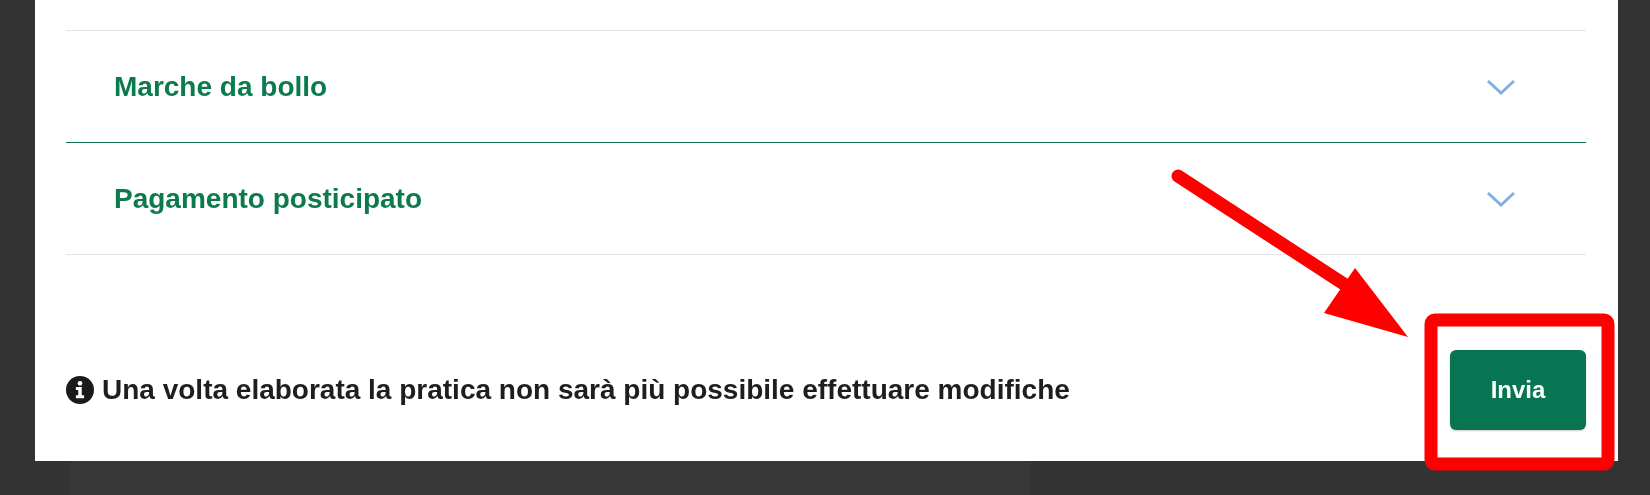 The image size is (1650, 495). I want to click on notice-text: Una volta elaborata la pratica non sarà più possibile effettuare modifiche, so click(586, 390).